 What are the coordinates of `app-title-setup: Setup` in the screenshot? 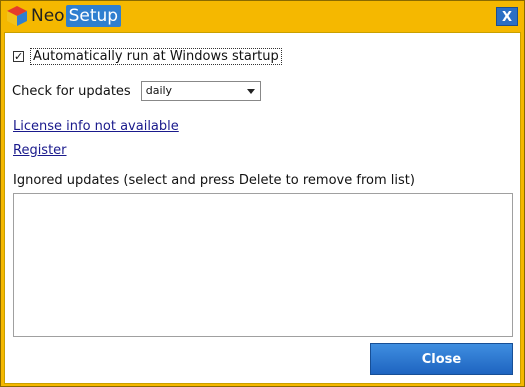 It's located at (93, 16).